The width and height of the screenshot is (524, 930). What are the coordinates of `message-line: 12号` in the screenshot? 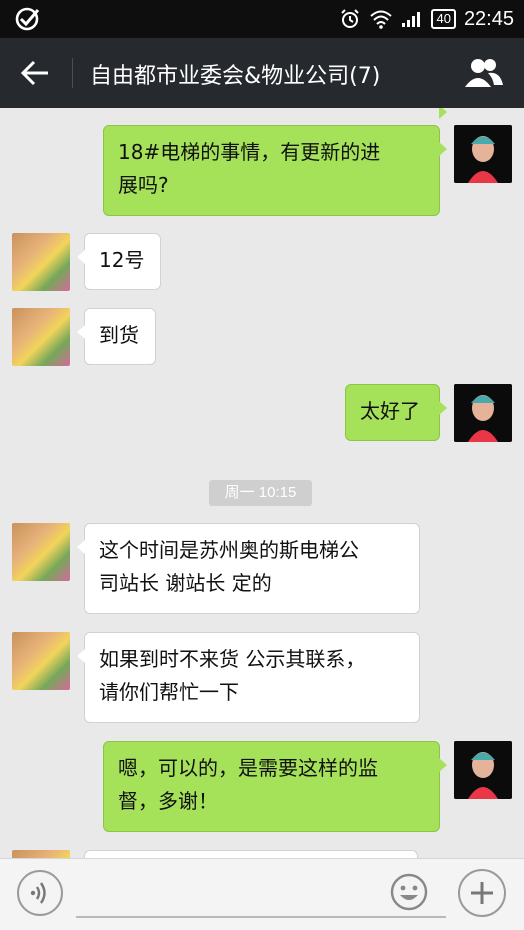 It's located at (122, 260).